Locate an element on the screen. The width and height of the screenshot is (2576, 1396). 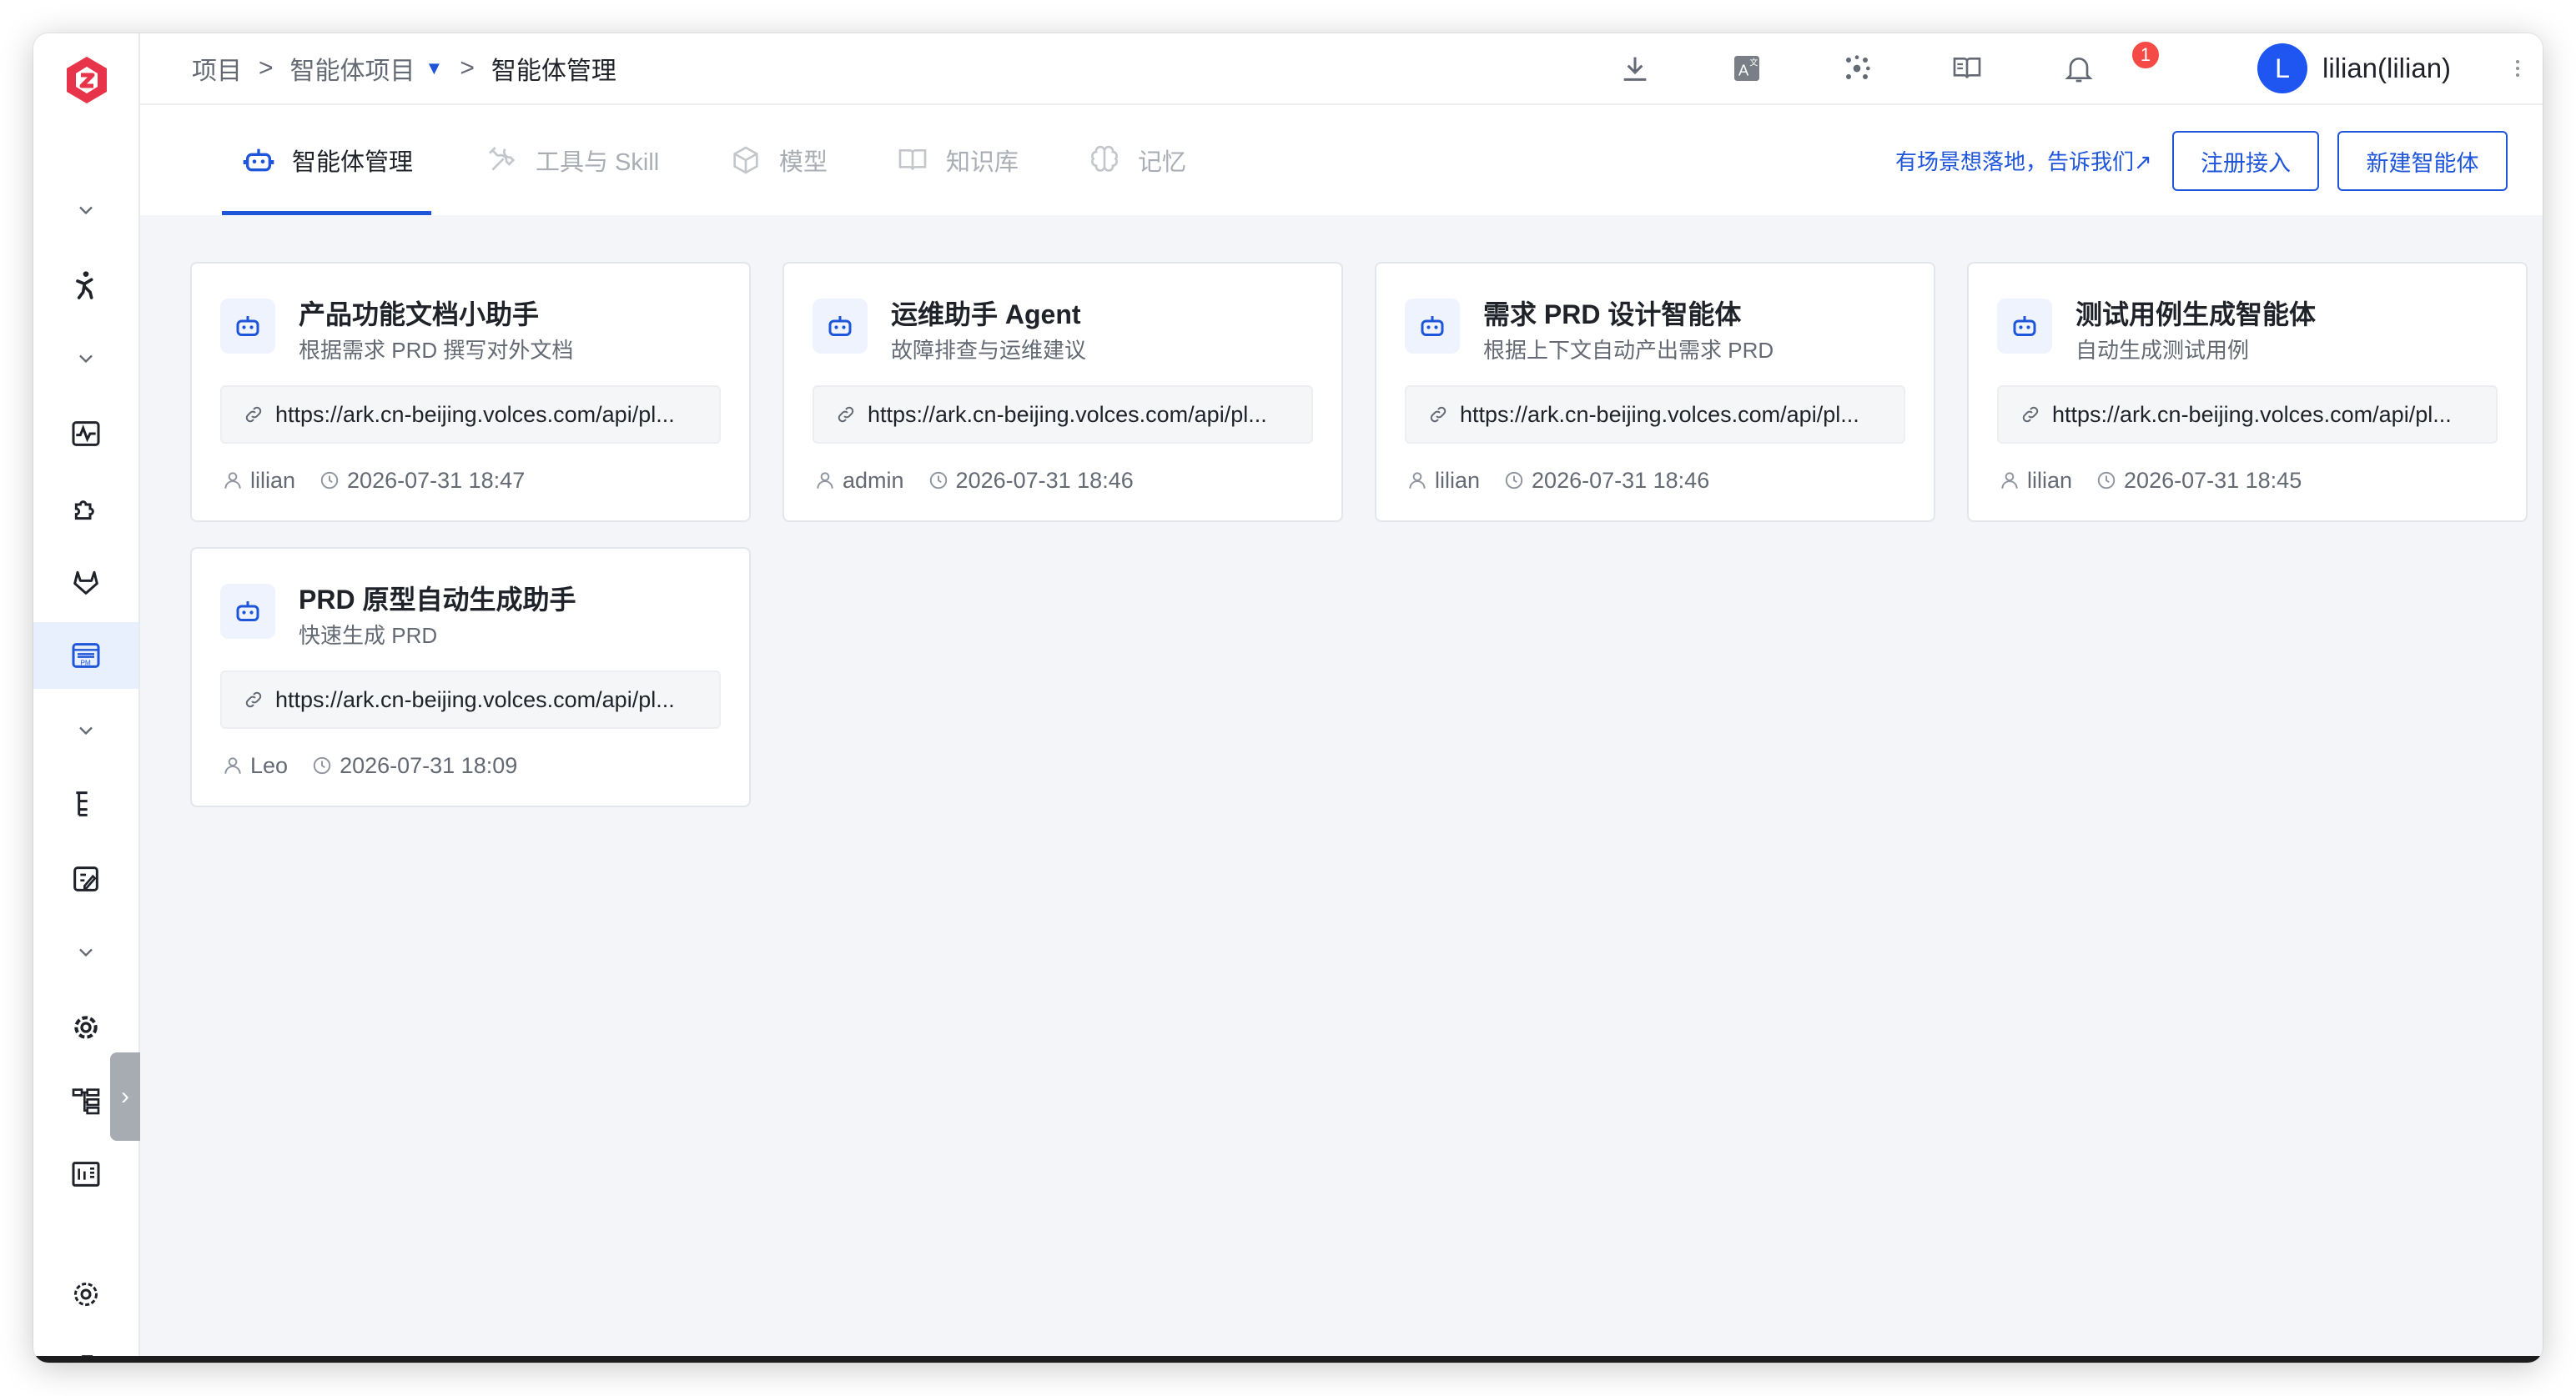
more-menu-button is located at coordinates (2517, 68).